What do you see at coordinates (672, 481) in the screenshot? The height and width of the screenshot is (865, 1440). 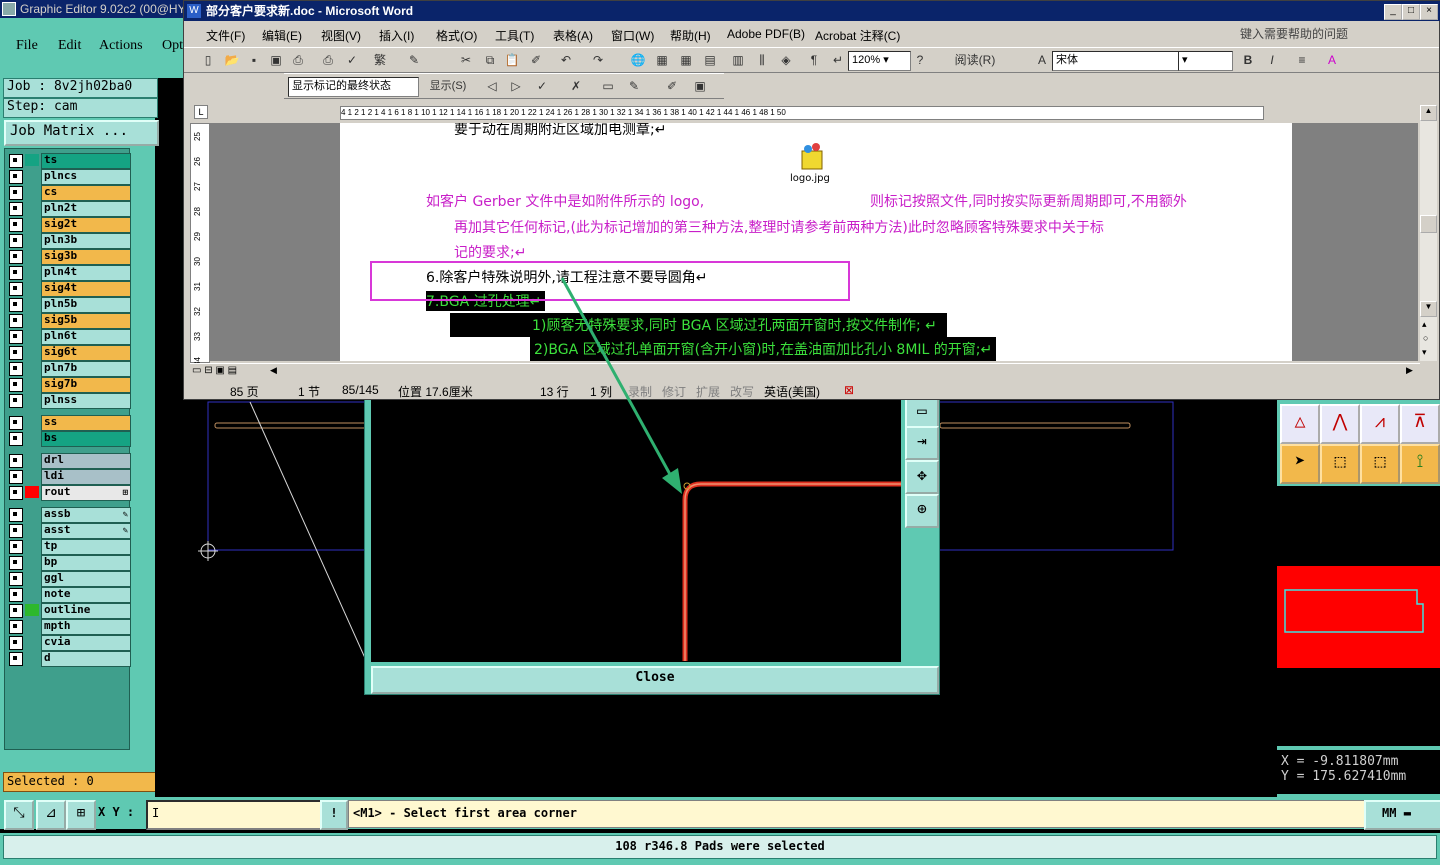 I see `arrow-head` at bounding box center [672, 481].